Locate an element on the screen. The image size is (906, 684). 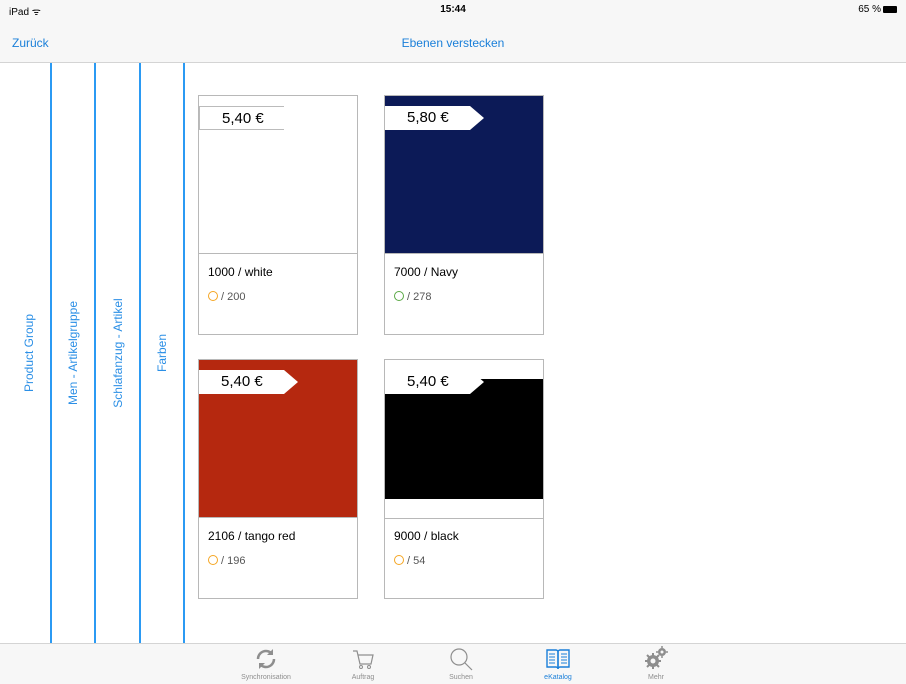
hide-layers-button: Ebenen verstecken is located at coordinates (453, 43).